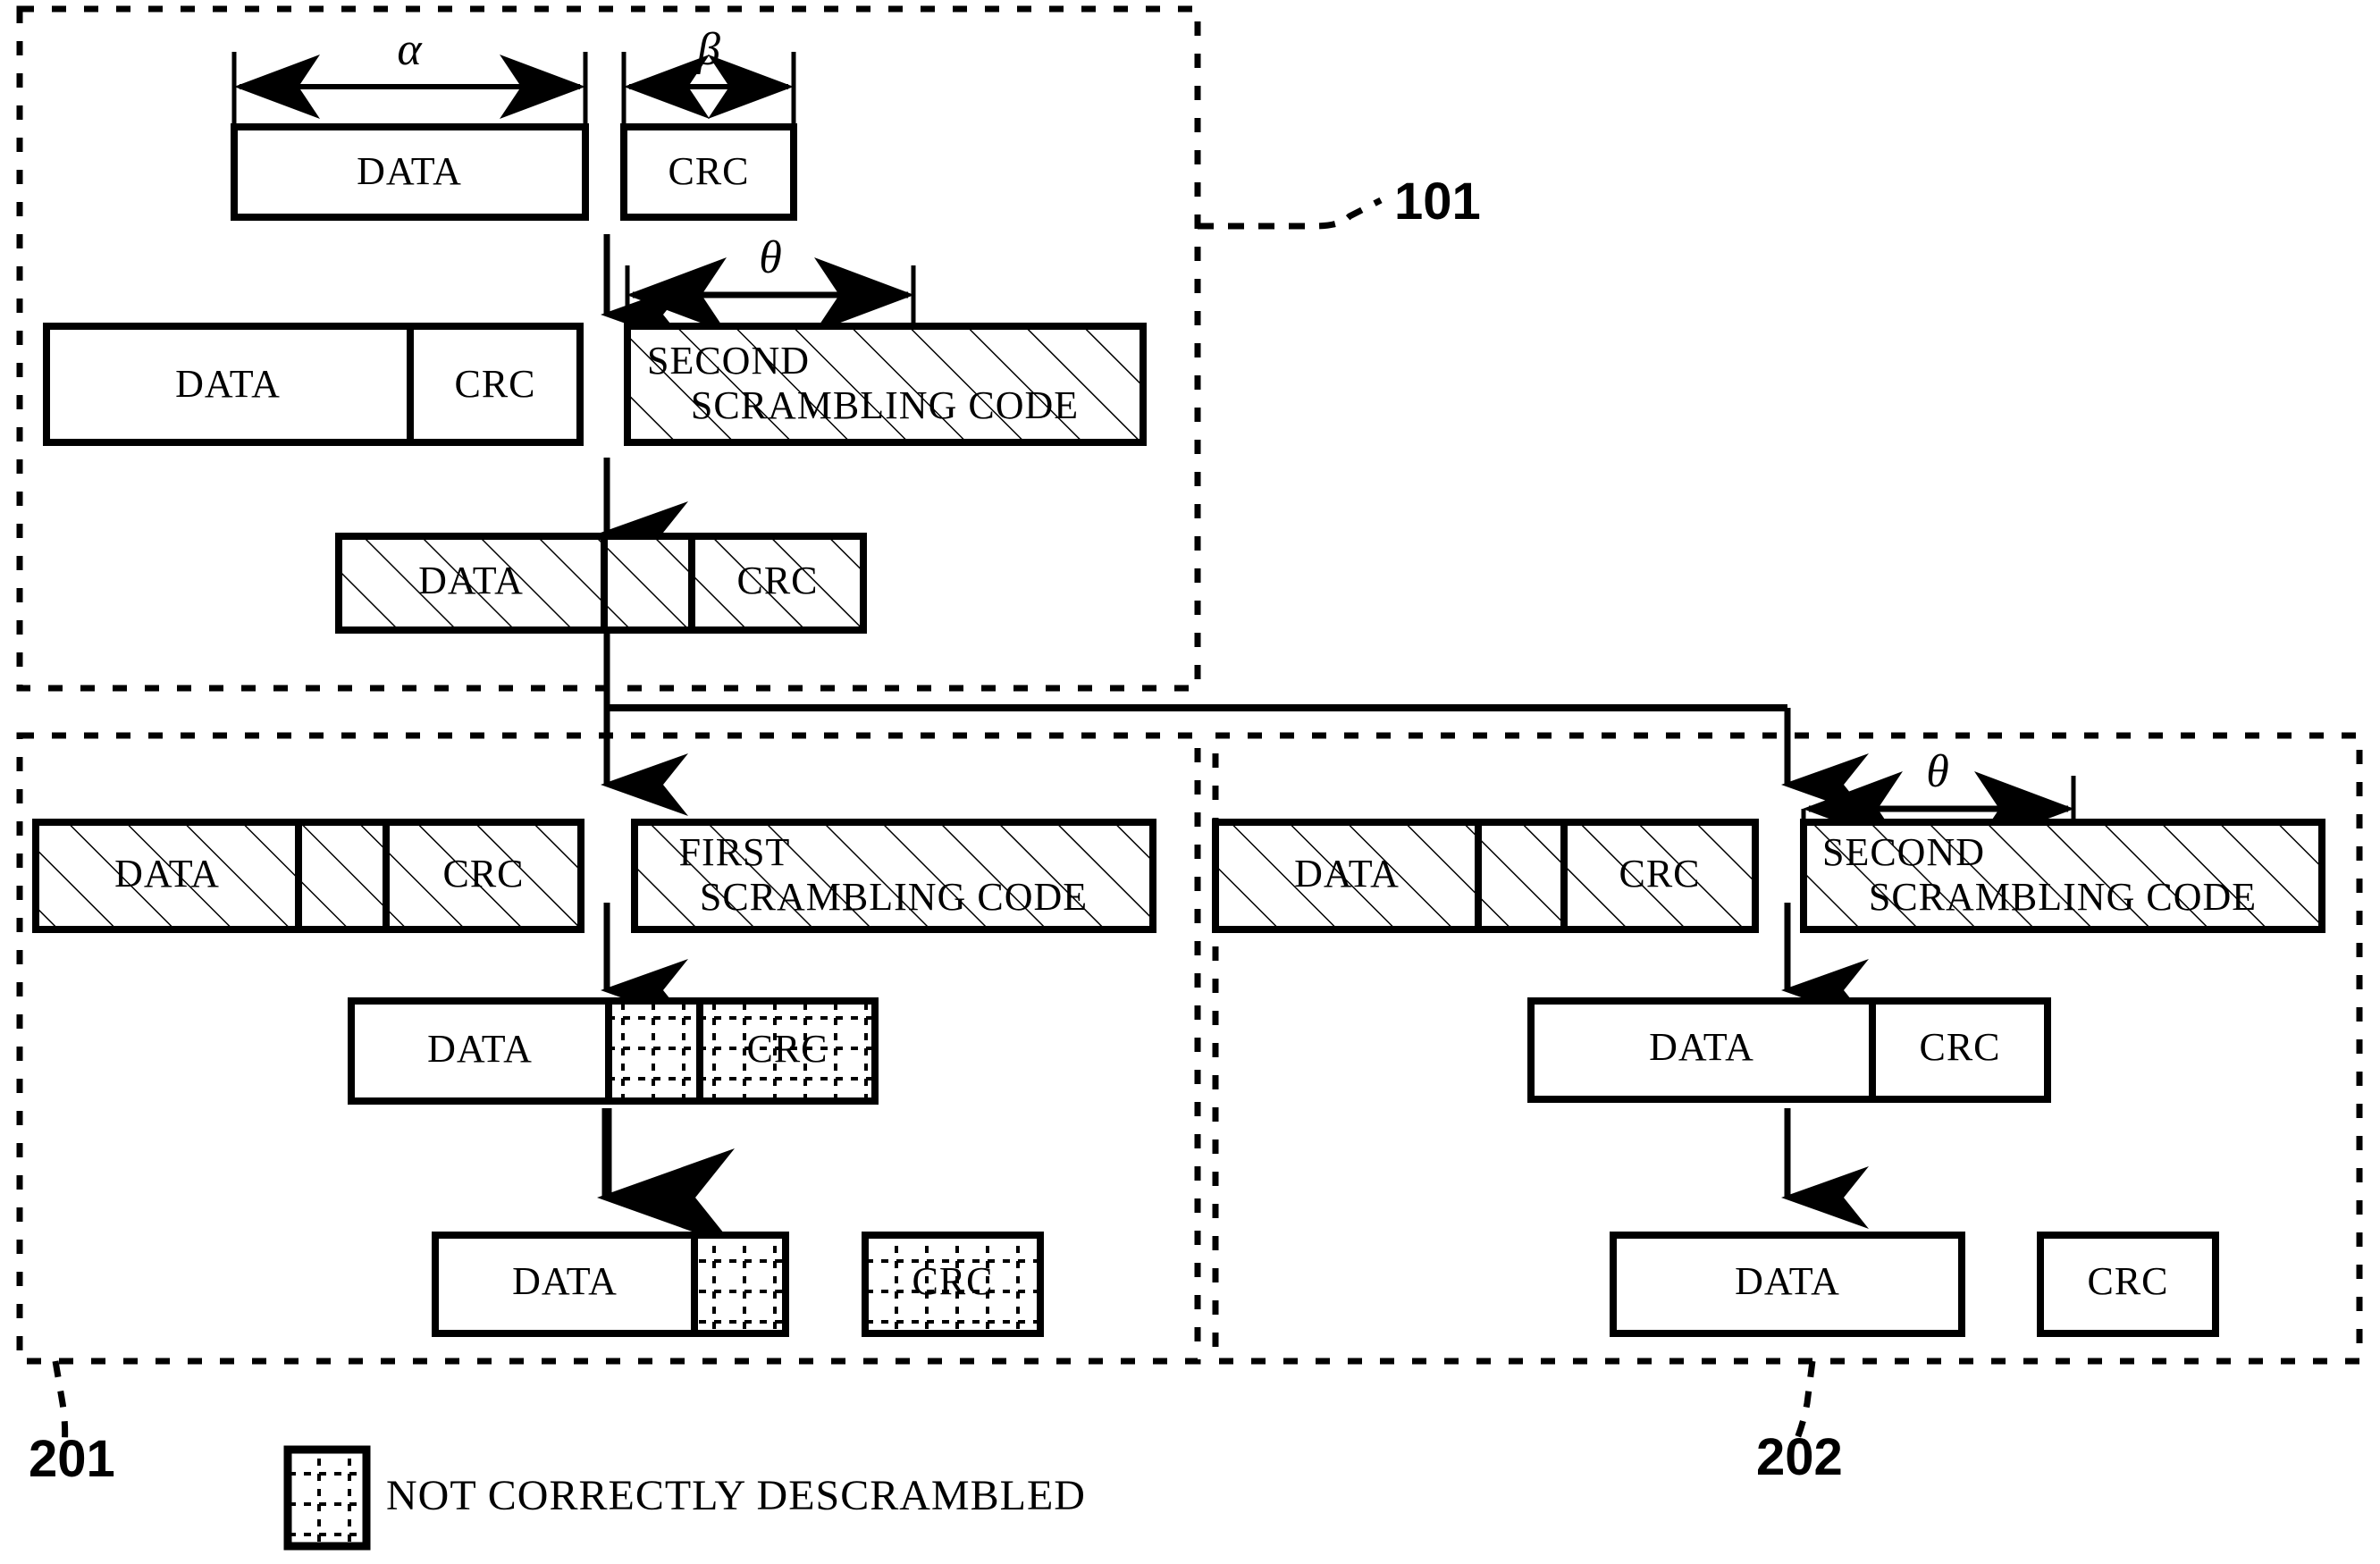  I want to click on label-data-p202-r3: DATA, so click(1787, 1281).